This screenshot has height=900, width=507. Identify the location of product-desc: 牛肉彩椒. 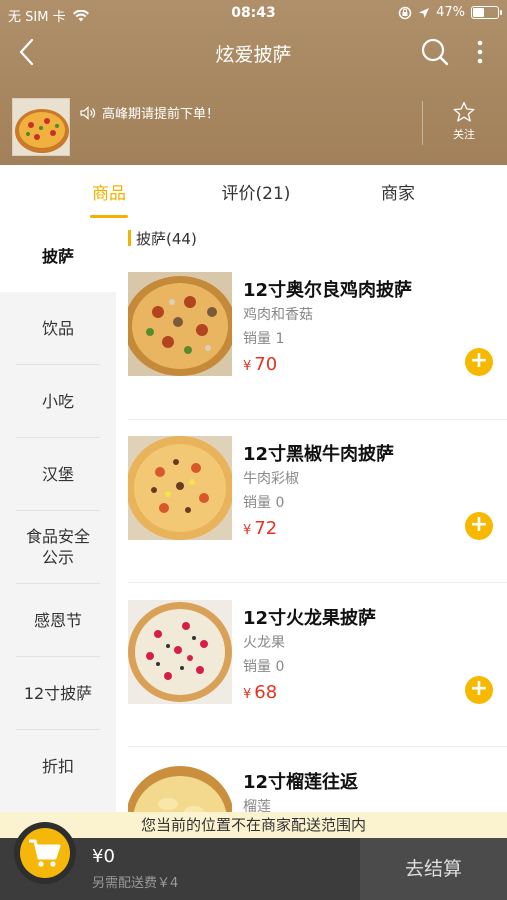
(271, 479).